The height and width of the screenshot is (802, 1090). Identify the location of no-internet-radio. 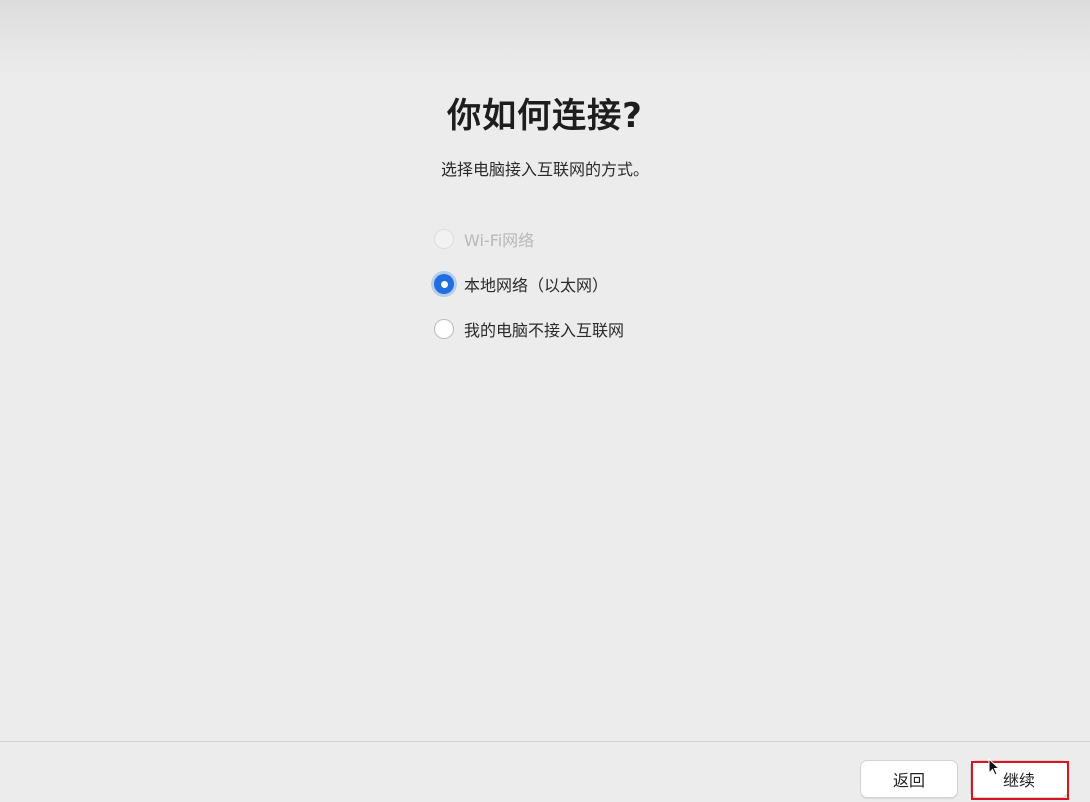
(444, 329).